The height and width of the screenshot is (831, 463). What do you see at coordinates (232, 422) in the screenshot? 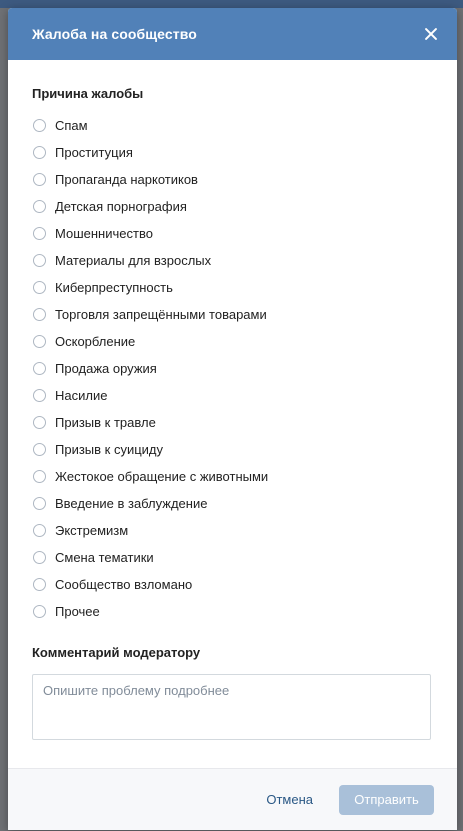
I see `reason-option: Призыв к травле` at bounding box center [232, 422].